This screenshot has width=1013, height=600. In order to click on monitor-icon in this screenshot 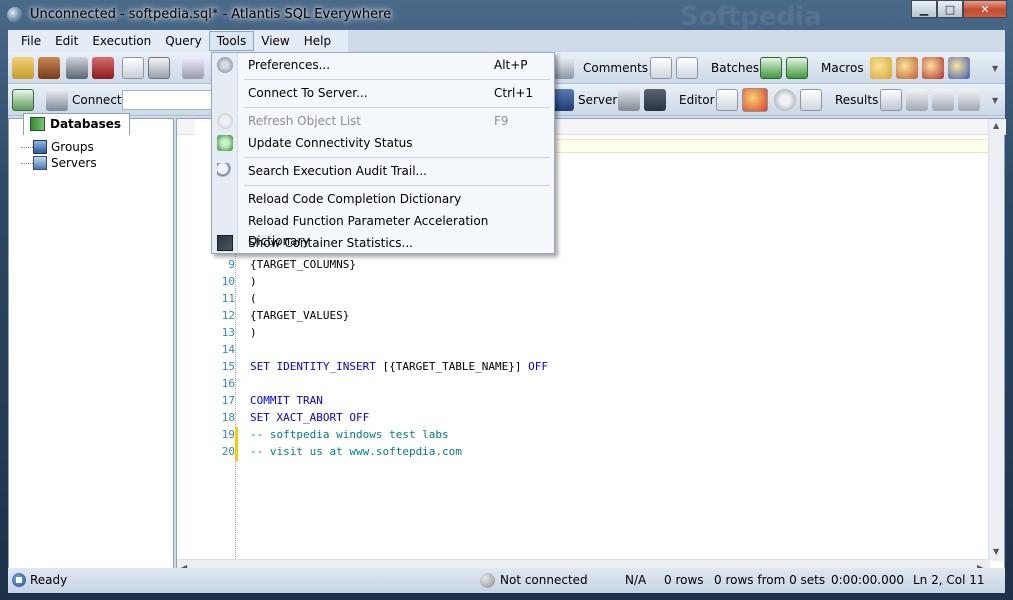, I will do `click(655, 100)`.